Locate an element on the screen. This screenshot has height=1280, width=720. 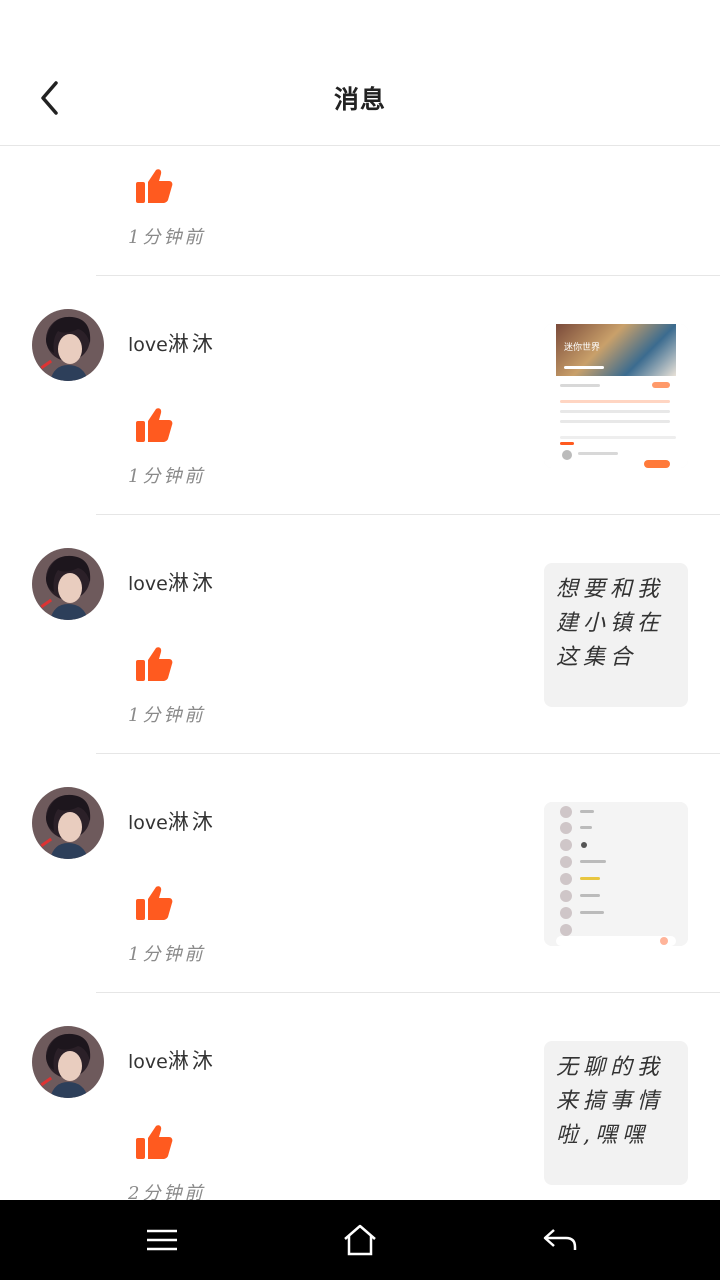
thumbnail-text: 无聊的我来搞事情啦,嘿嘿 is located at coordinates (610, 1101).